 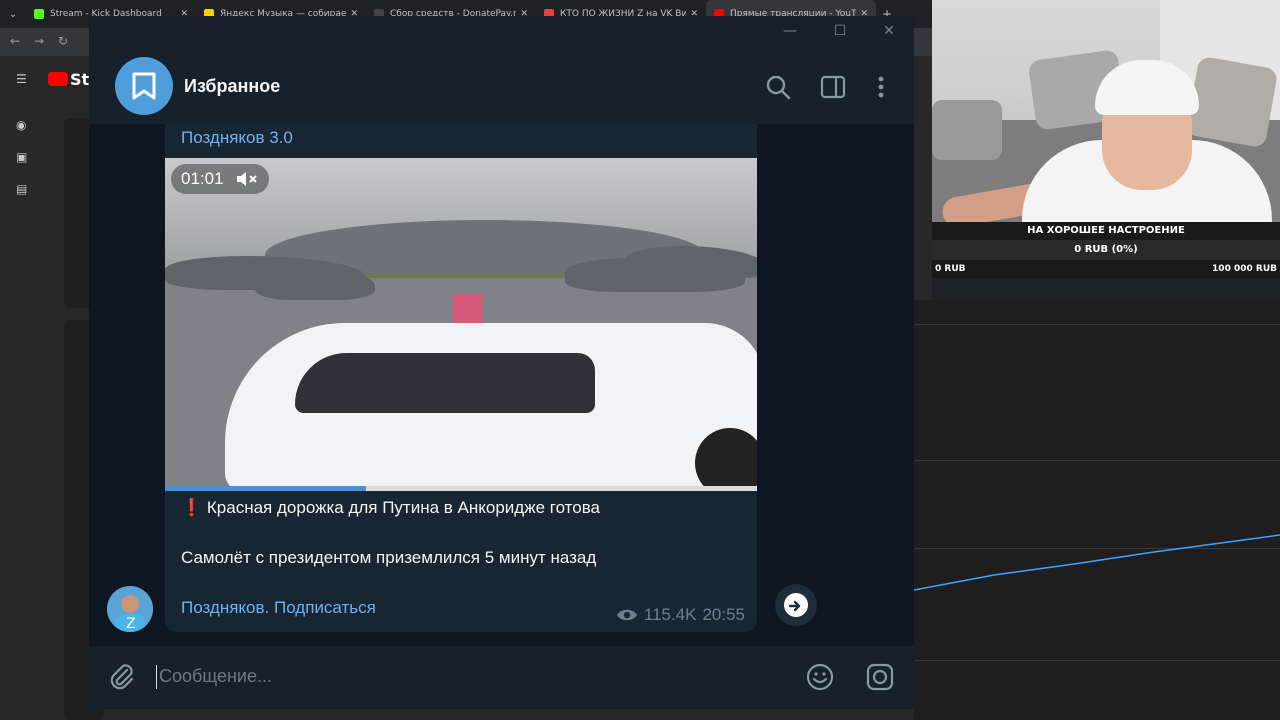 I want to click on video-message-icon, so click(x=880, y=677).